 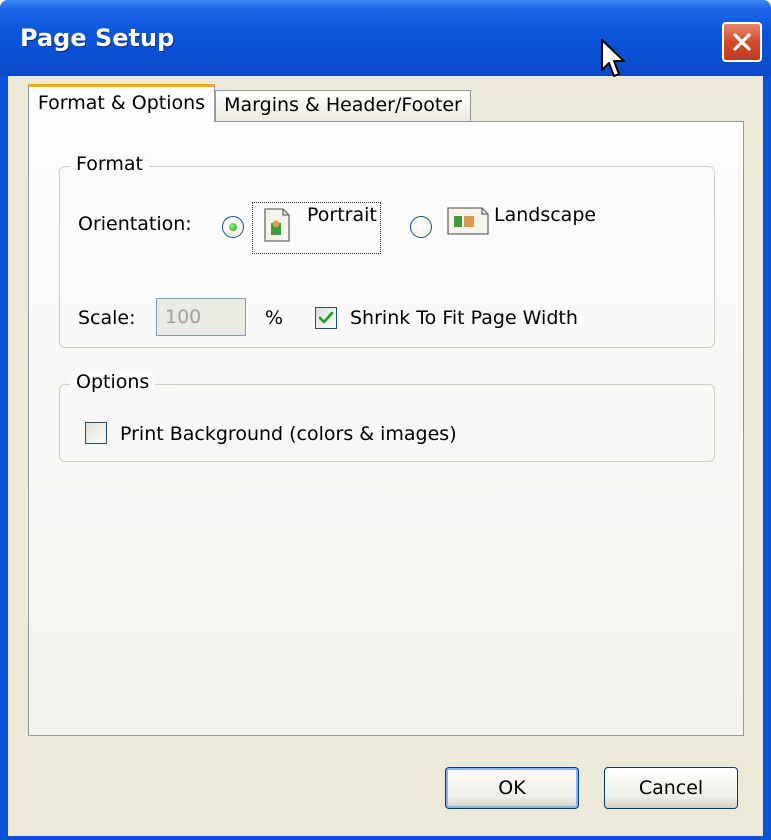 What do you see at coordinates (277, 225) in the screenshot?
I see `portrait-page-icon` at bounding box center [277, 225].